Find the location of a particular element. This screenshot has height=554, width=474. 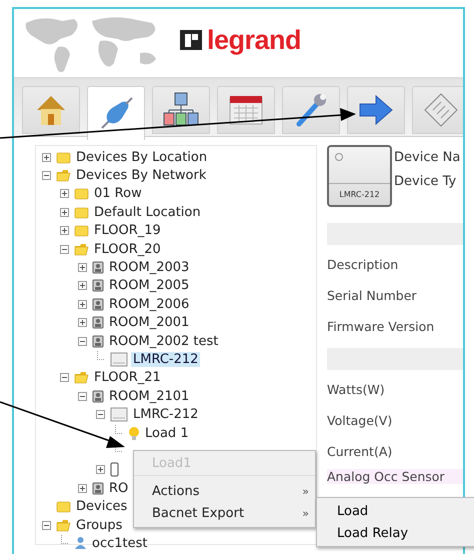

tree-item: 01 Row is located at coordinates (118, 194).